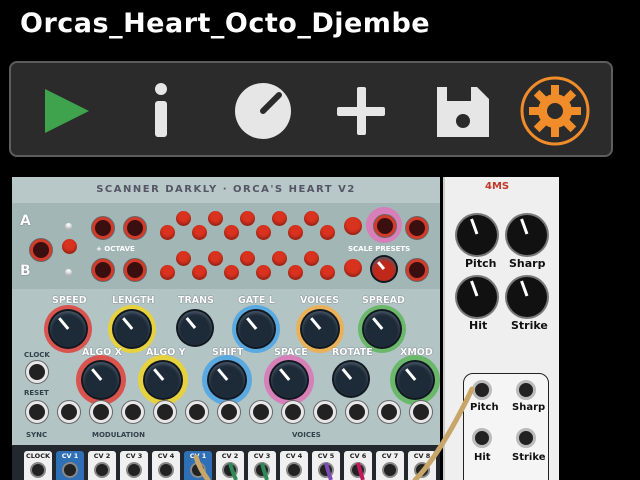 Image resolution: width=640 pixels, height=480 pixels. I want to click on output-jack: CLOCK, so click(38, 465).